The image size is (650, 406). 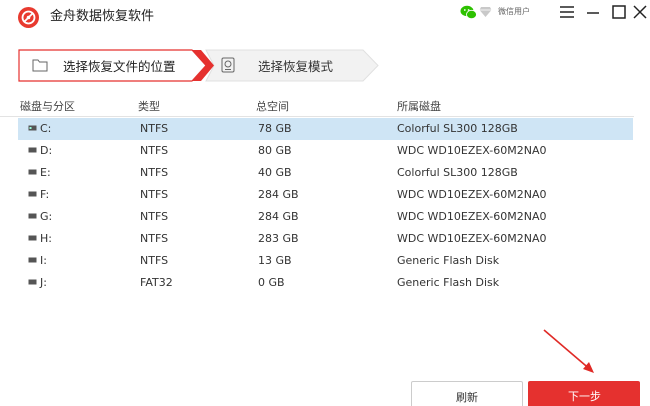 What do you see at coordinates (467, 397) in the screenshot?
I see `refresh-button-label: 刷新` at bounding box center [467, 397].